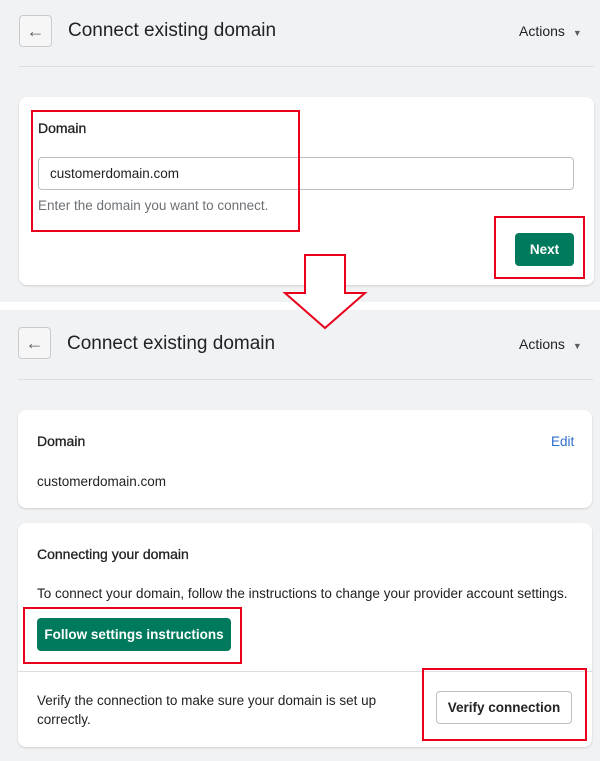 This screenshot has width=600, height=761. I want to click on follow-instructions-button: Follow settings instructions, so click(134, 634).